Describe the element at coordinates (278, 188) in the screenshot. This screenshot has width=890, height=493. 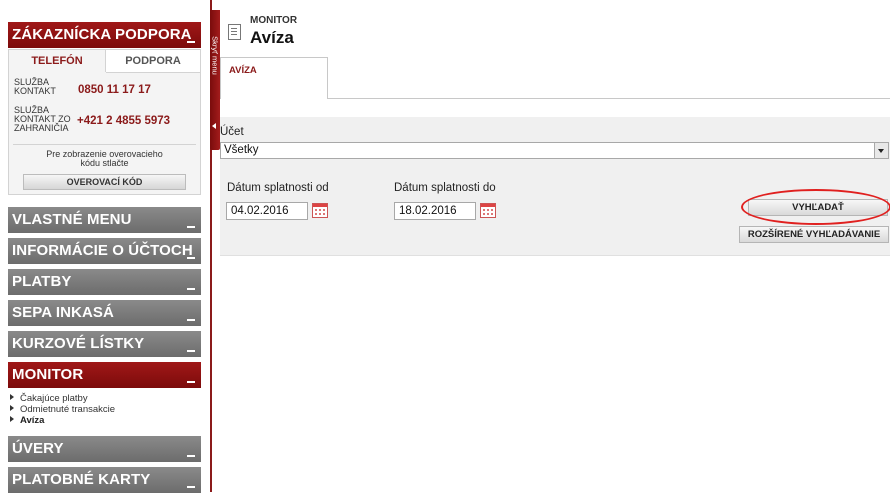
I see `date-from-label: Dátum splatnosti od` at that location.